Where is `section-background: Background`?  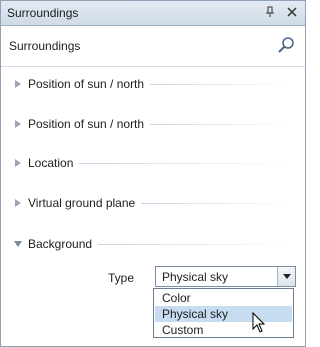 section-background: Background is located at coordinates (153, 244).